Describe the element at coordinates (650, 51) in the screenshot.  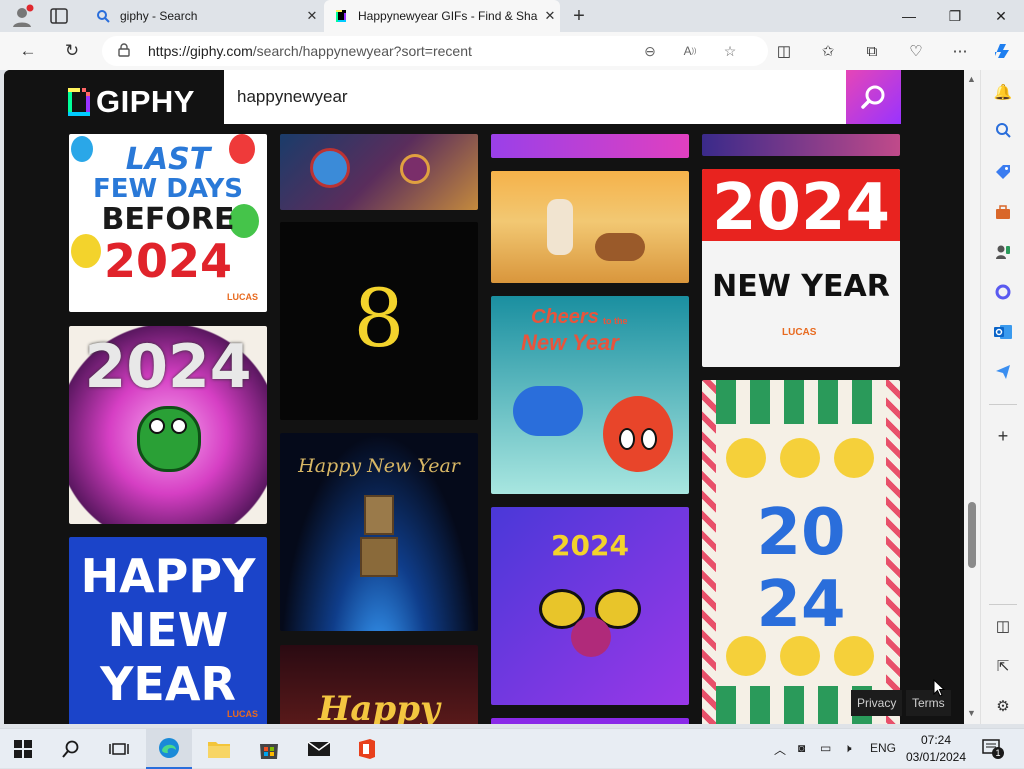
I see `zoom-out-icon: ⊖` at that location.